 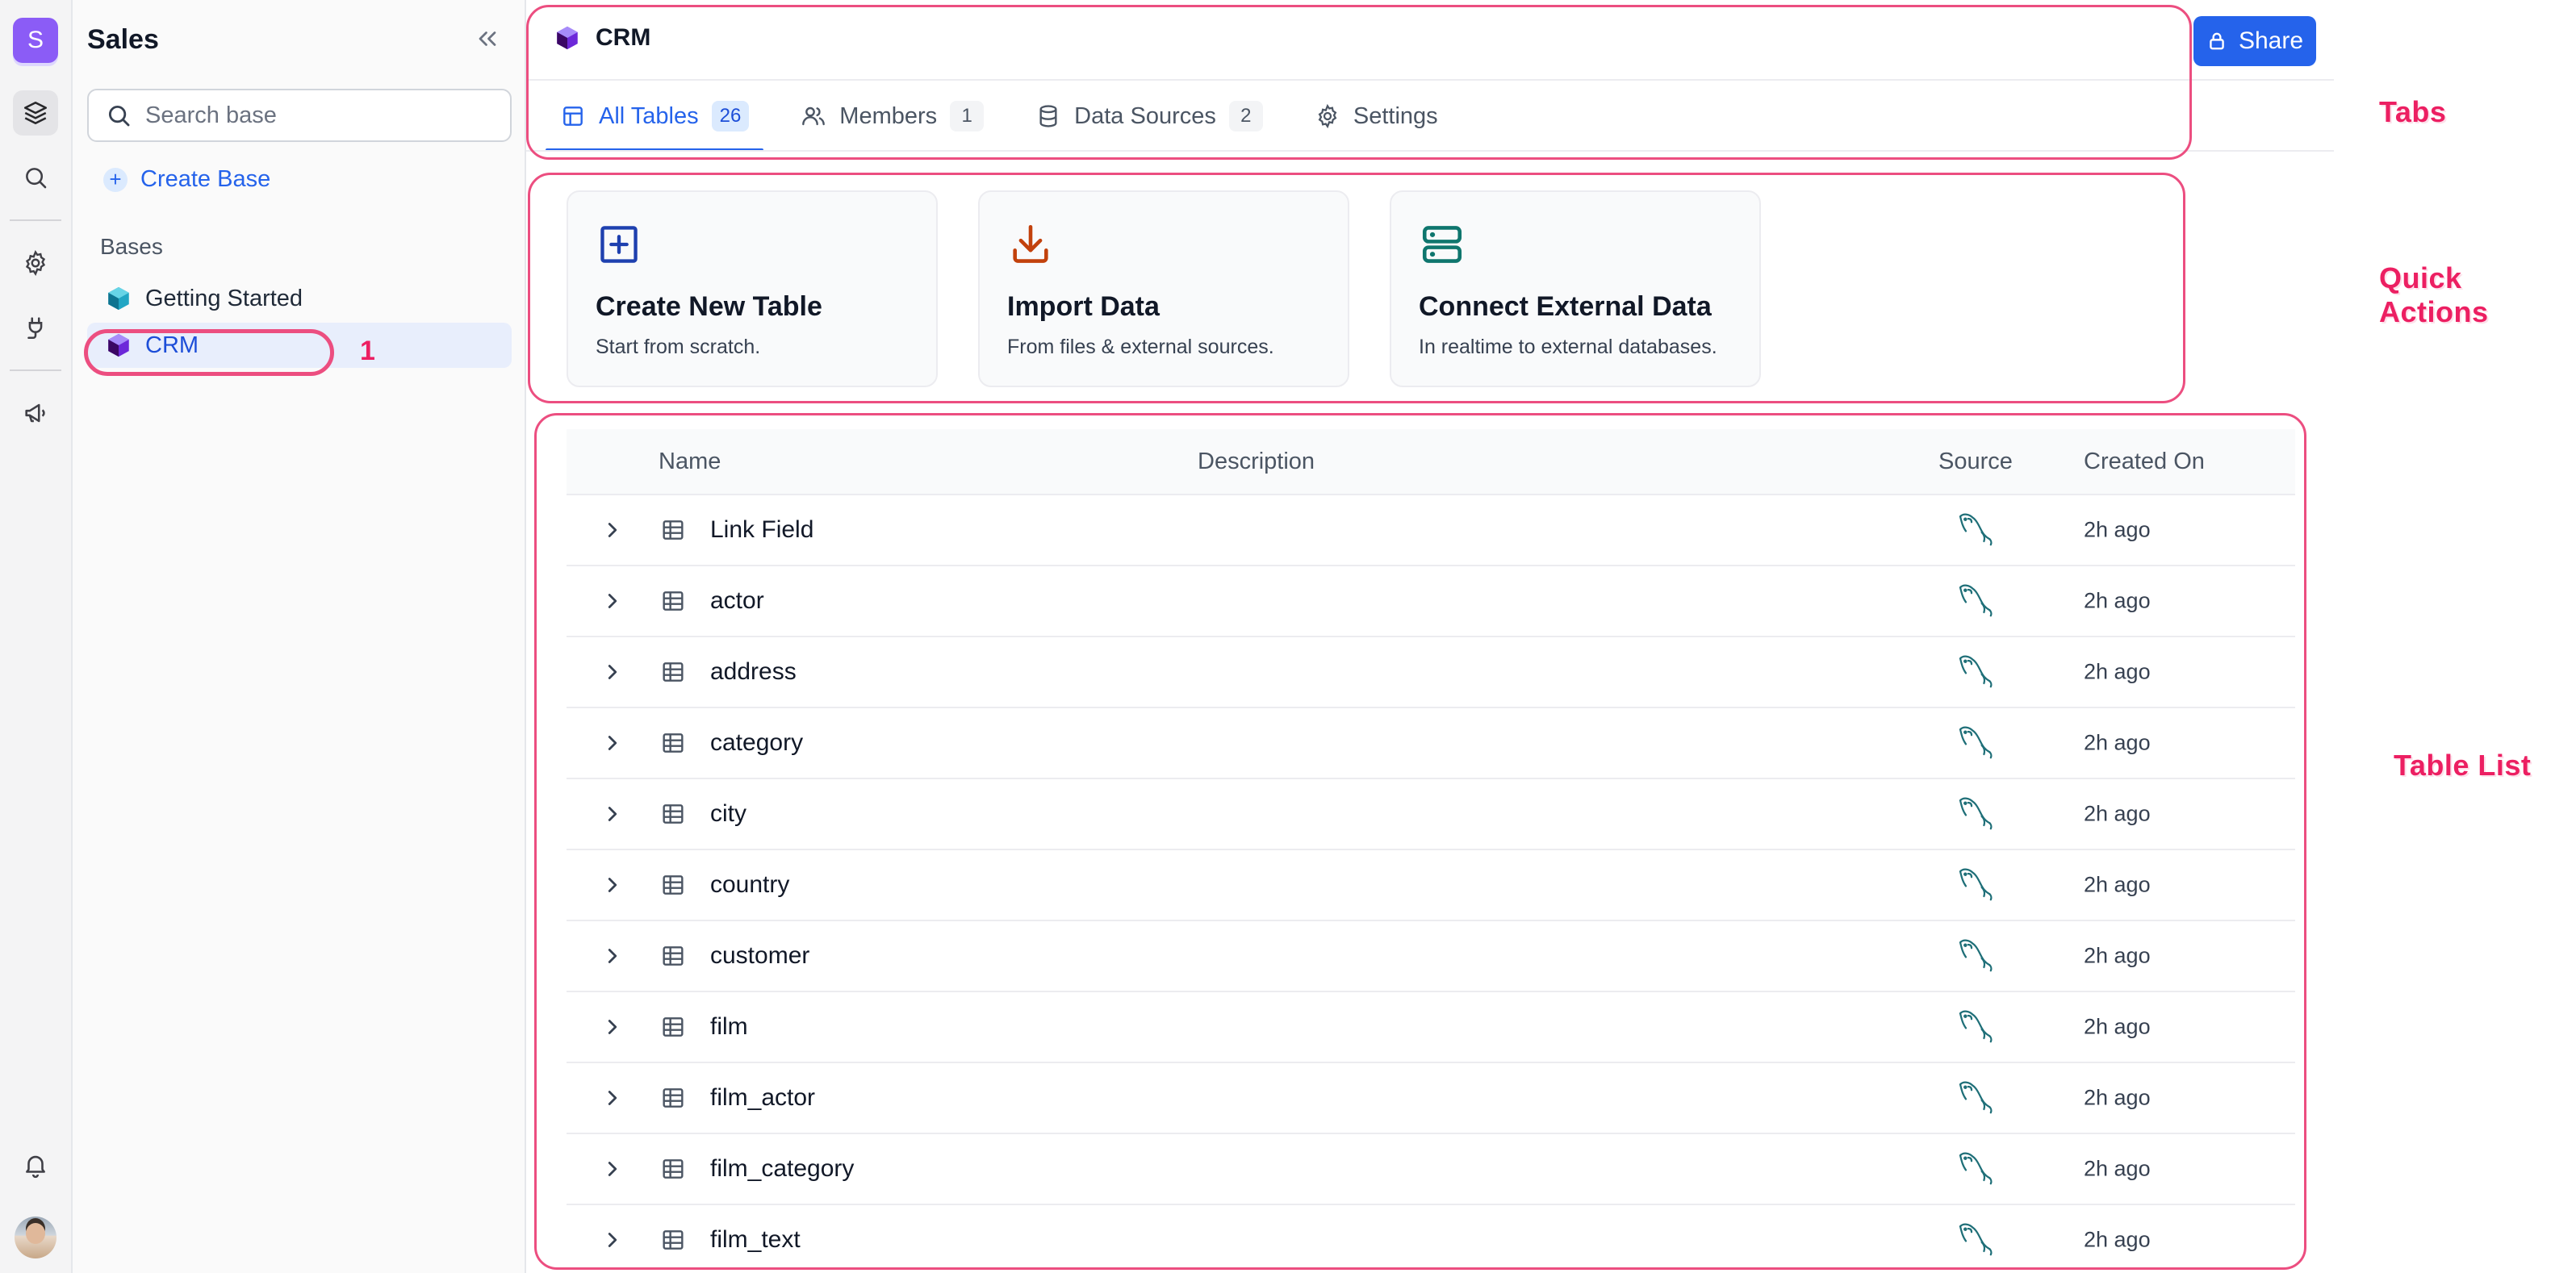 I want to click on quick-action-subtitle: From files & external sources., so click(x=1140, y=347).